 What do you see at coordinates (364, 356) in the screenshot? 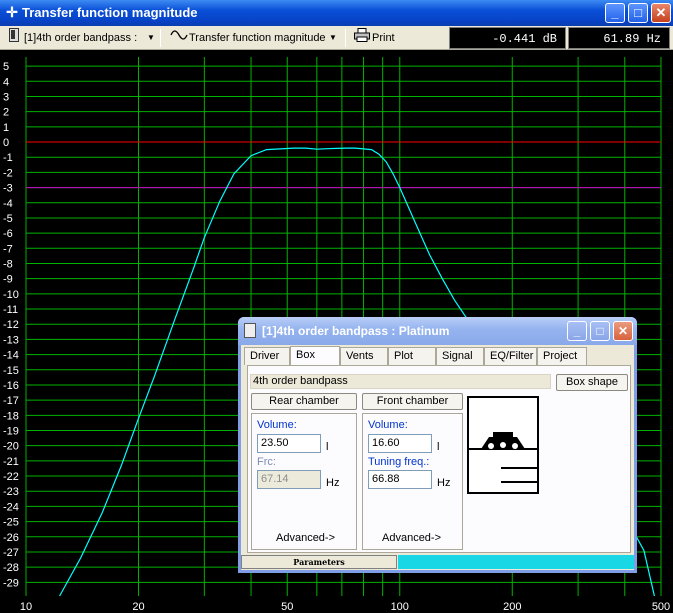
I see `tab-vents: Vents` at bounding box center [364, 356].